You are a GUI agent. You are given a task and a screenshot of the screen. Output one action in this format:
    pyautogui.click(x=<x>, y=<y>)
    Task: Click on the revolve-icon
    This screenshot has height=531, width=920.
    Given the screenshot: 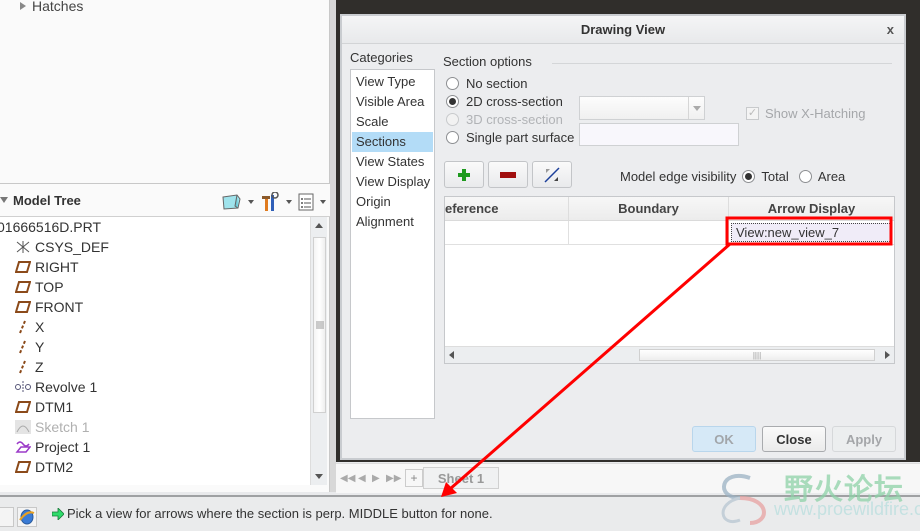 What is the action you would take?
    pyautogui.click(x=23, y=387)
    